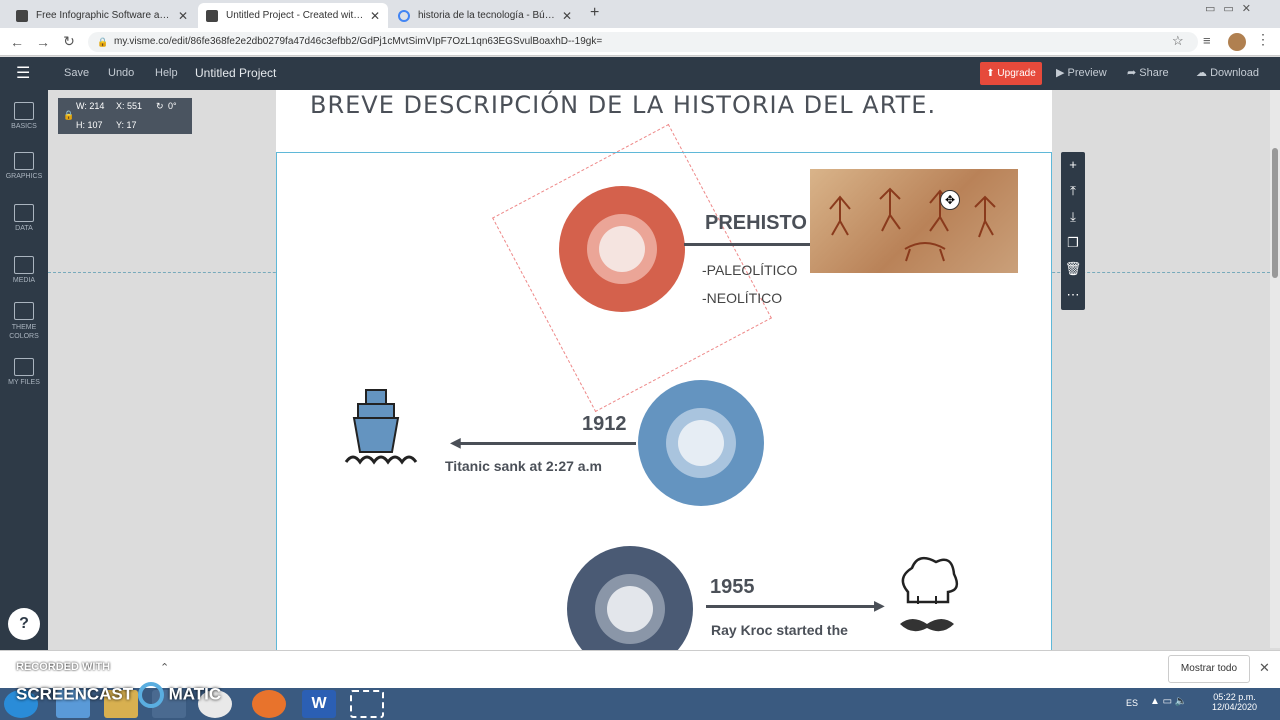 The height and width of the screenshot is (720, 1280). Describe the element at coordinates (172, 106) in the screenshot. I see `rotation-value: 0°` at that location.